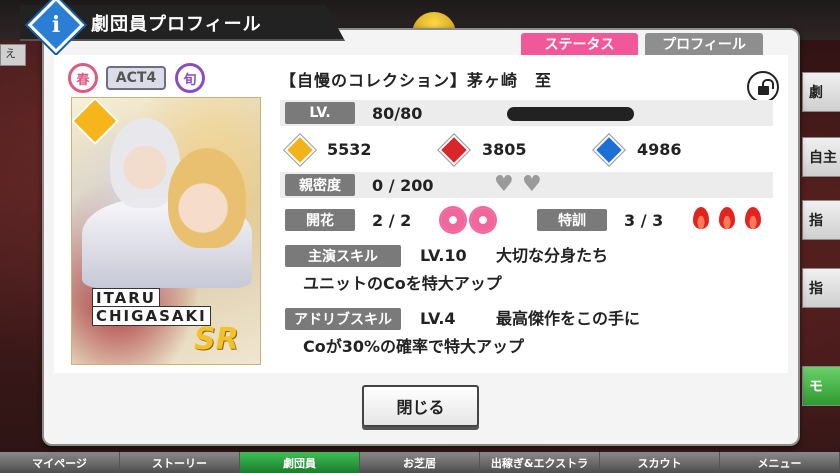 Image resolution: width=840 pixels, height=473 pixels. I want to click on right-side-button-1: 劇, so click(821, 92).